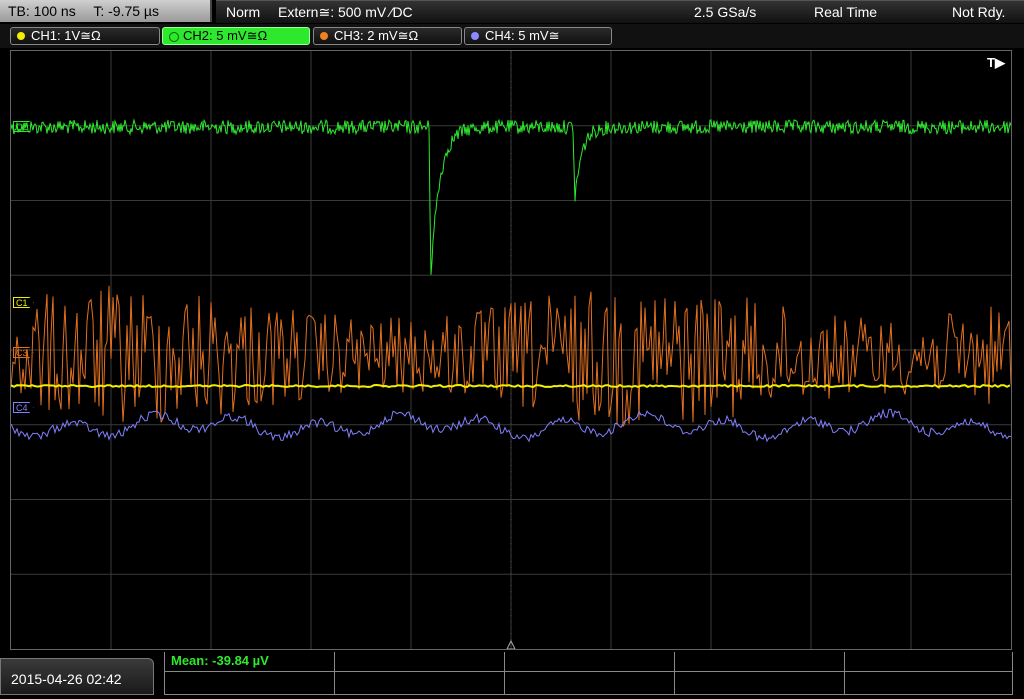 This screenshot has height=699, width=1024. What do you see at coordinates (243, 12) in the screenshot?
I see `trigger-mode: Norm` at bounding box center [243, 12].